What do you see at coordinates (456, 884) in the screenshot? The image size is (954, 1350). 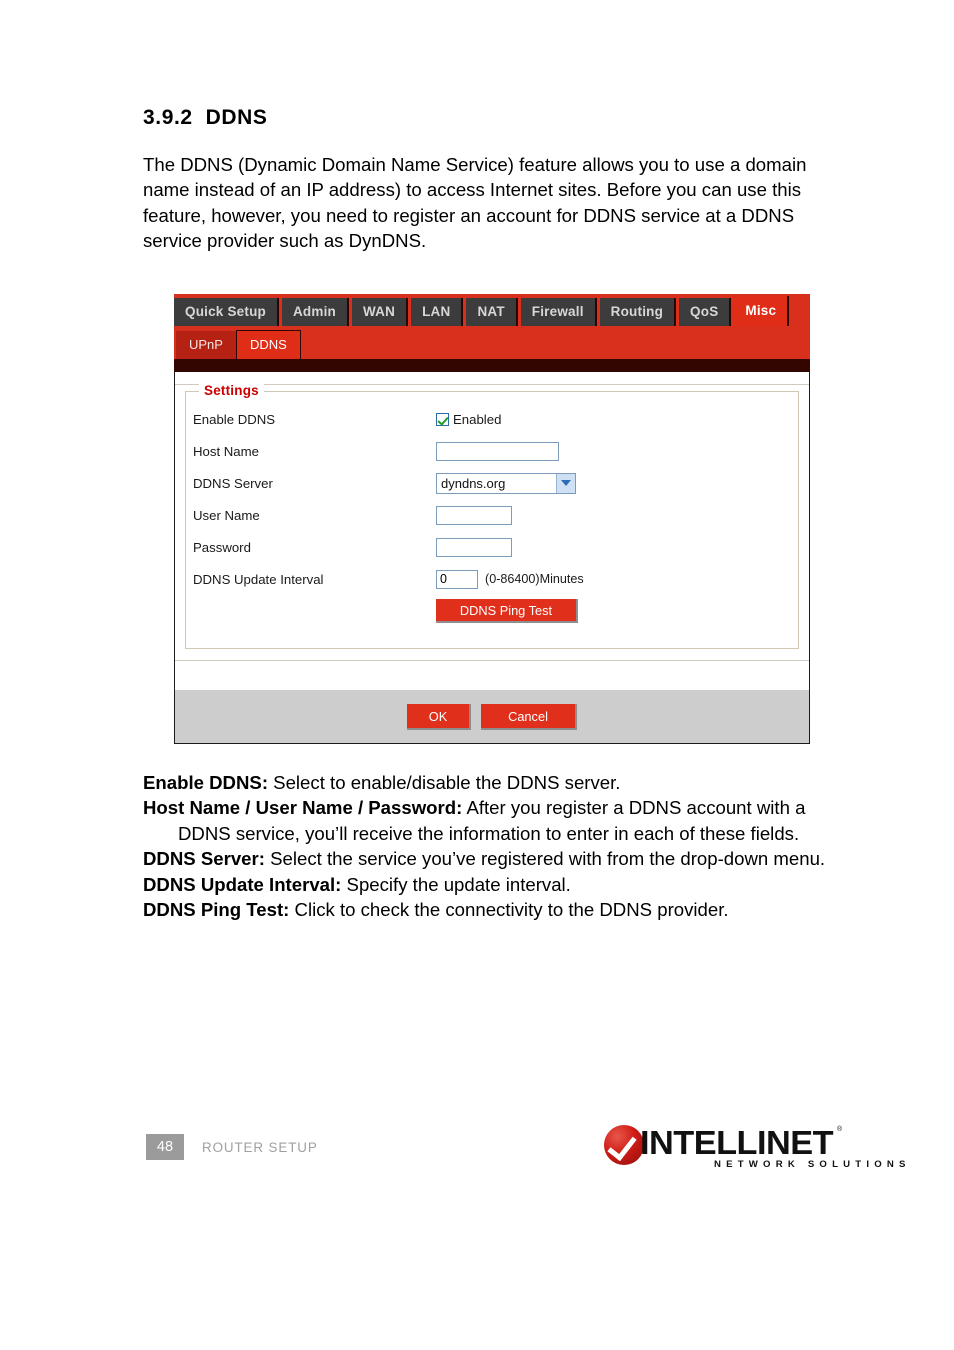 I see `definition-text: Specify the update interval.` at bounding box center [456, 884].